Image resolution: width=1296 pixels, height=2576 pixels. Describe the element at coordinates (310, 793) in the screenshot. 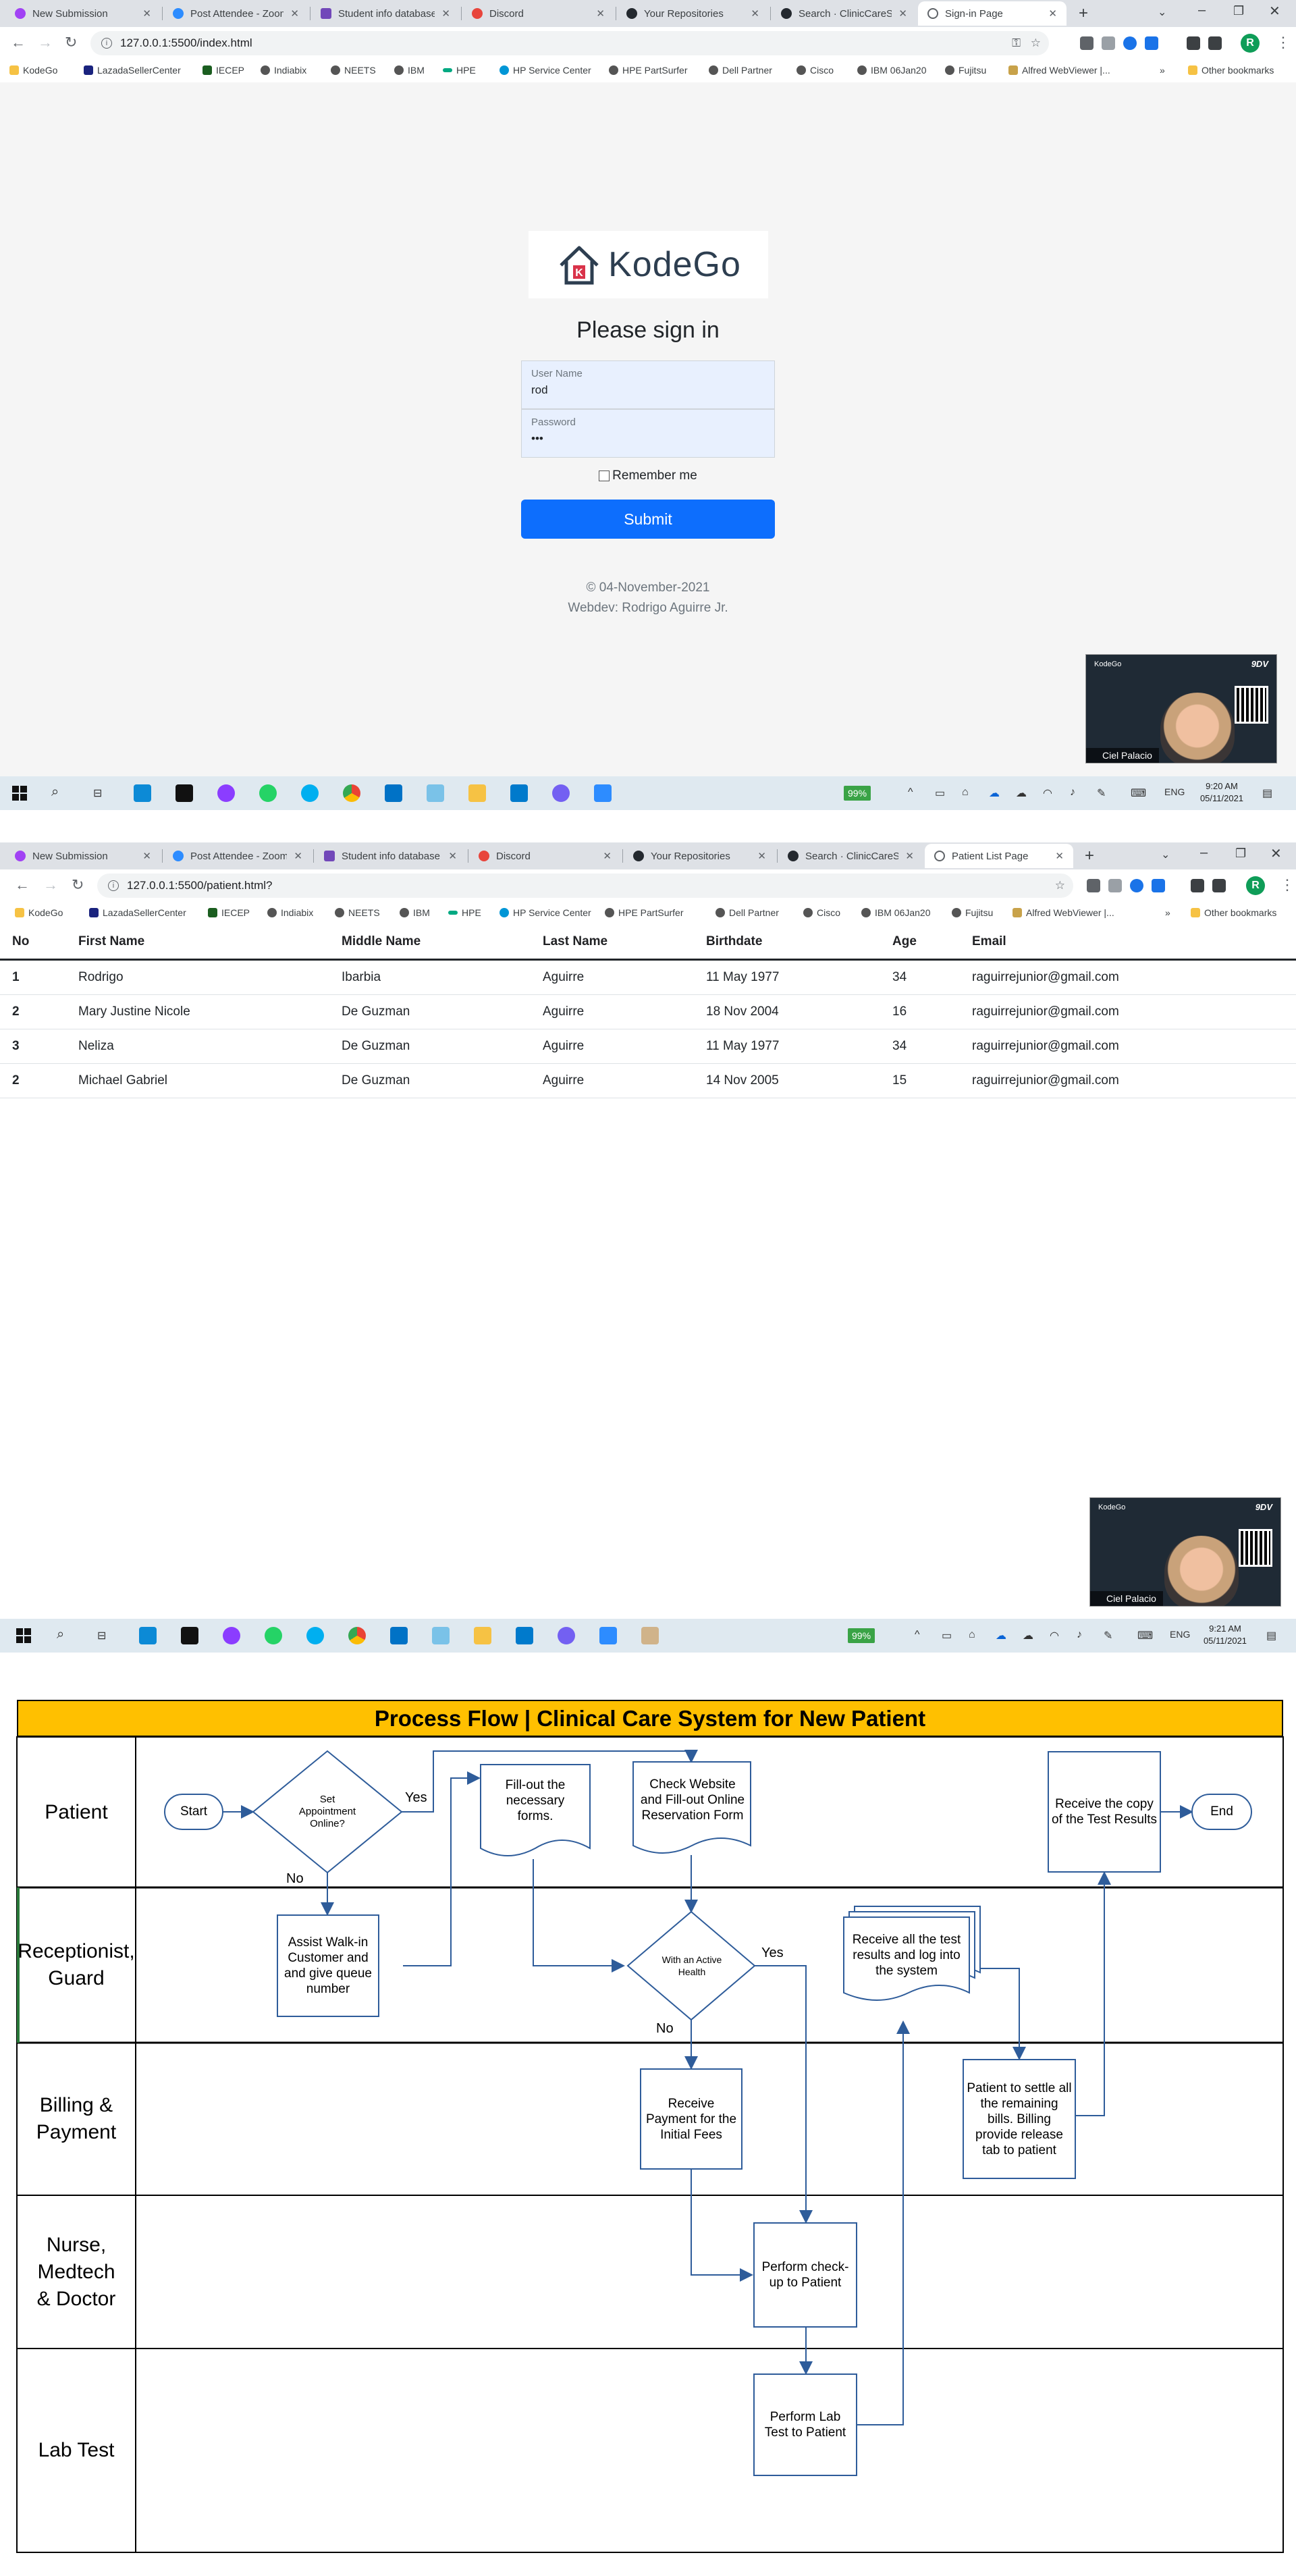

I see `skype-icon` at that location.